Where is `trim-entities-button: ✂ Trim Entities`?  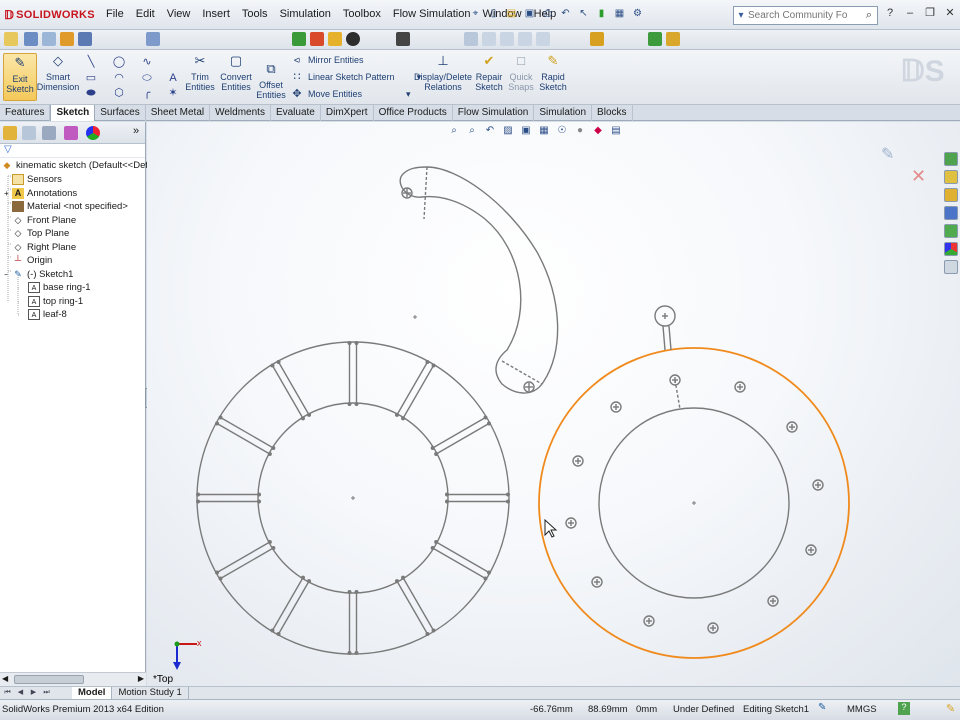
trim-entities-button: ✂ Trim Entities is located at coordinates (200, 72).